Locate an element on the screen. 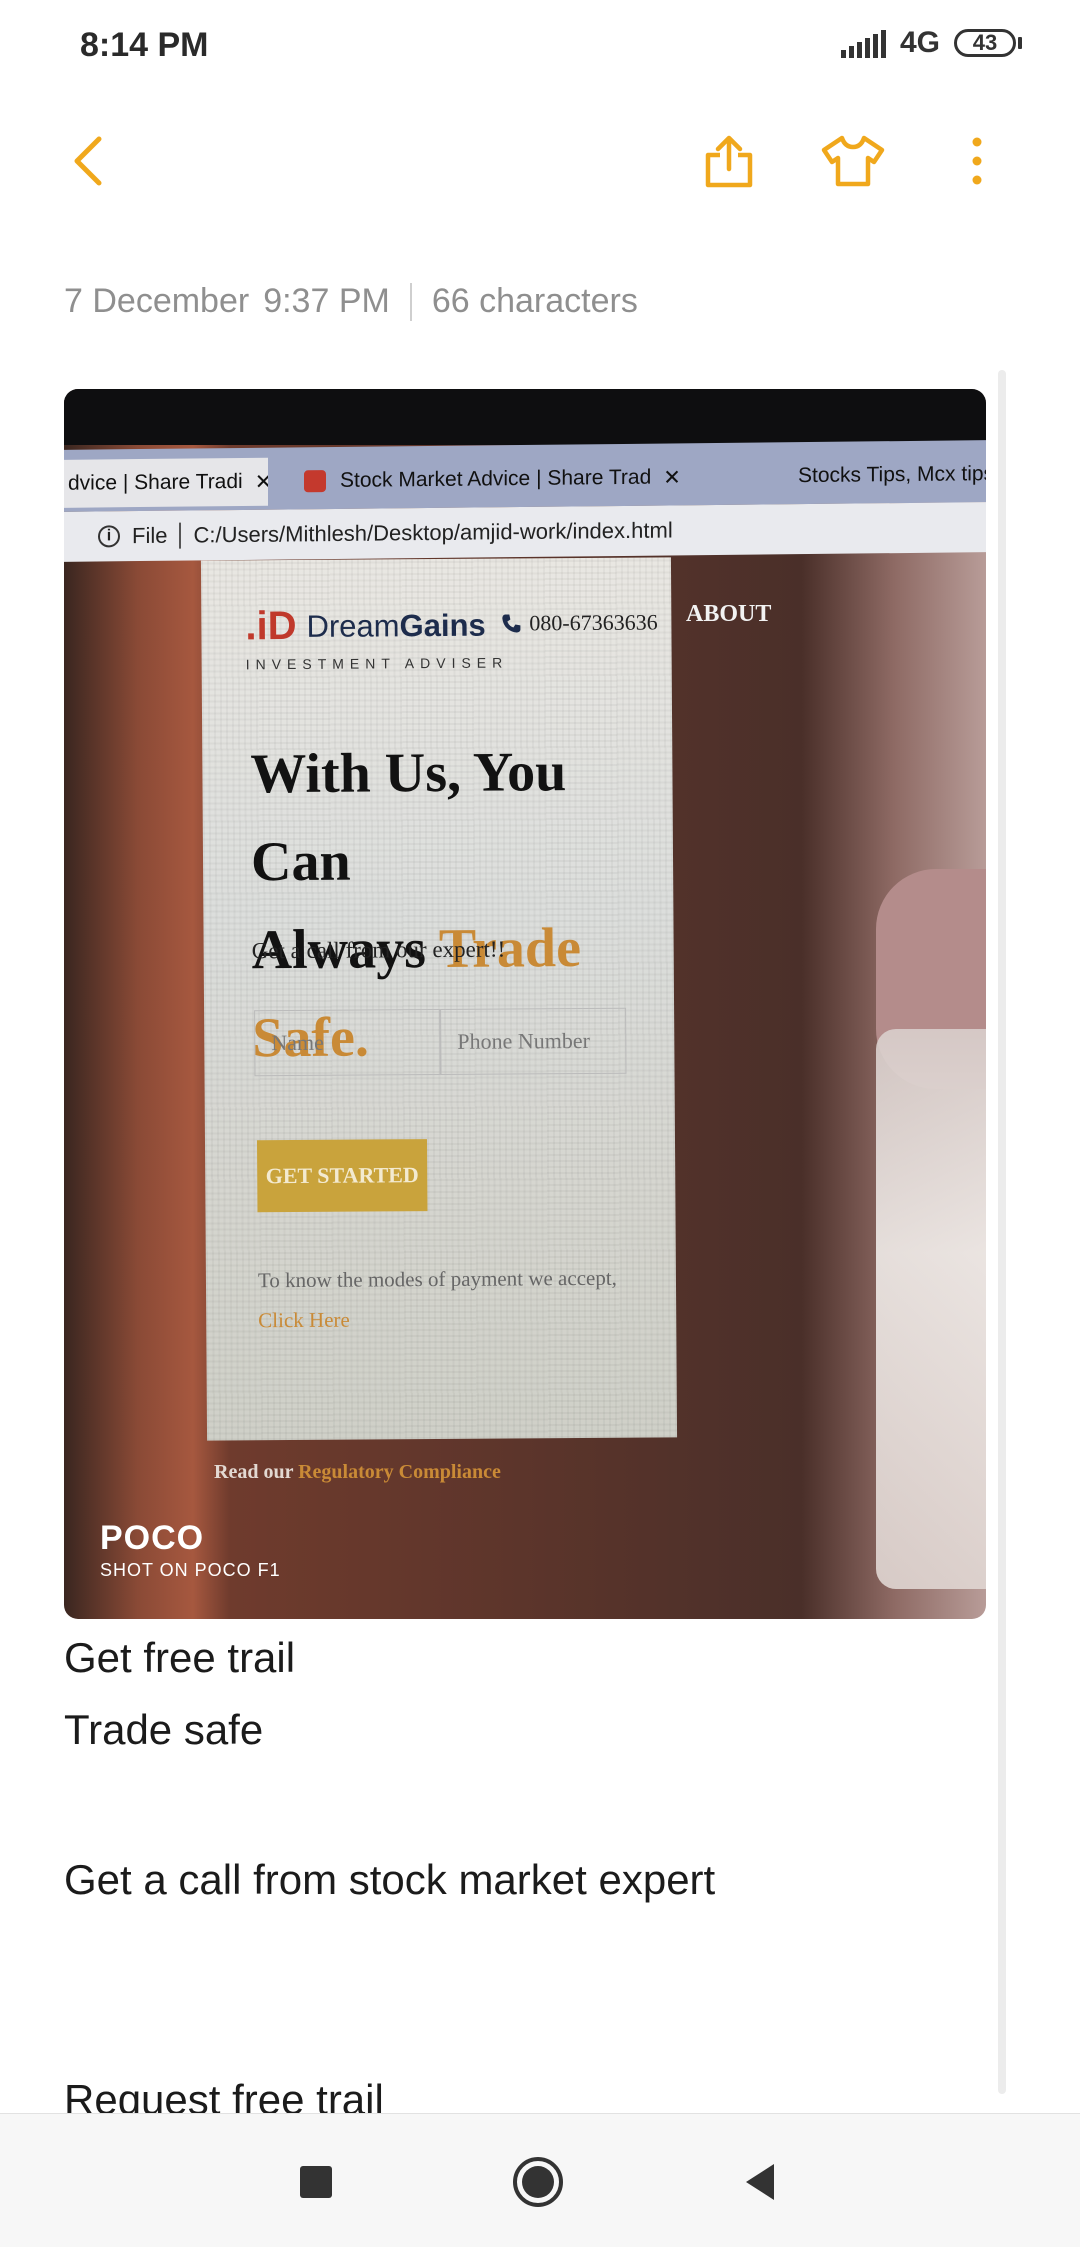 The image size is (1080, 2247). site-phone: 080-67363636 is located at coordinates (579, 622).